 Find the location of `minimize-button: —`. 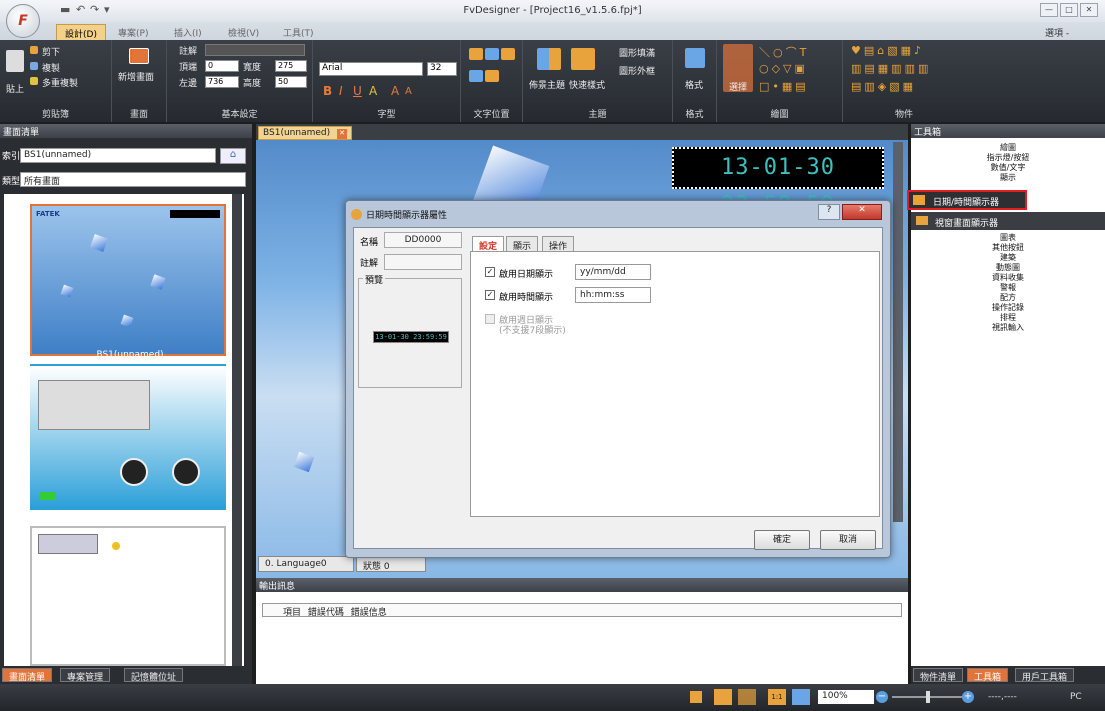

minimize-button: — is located at coordinates (1049, 10).